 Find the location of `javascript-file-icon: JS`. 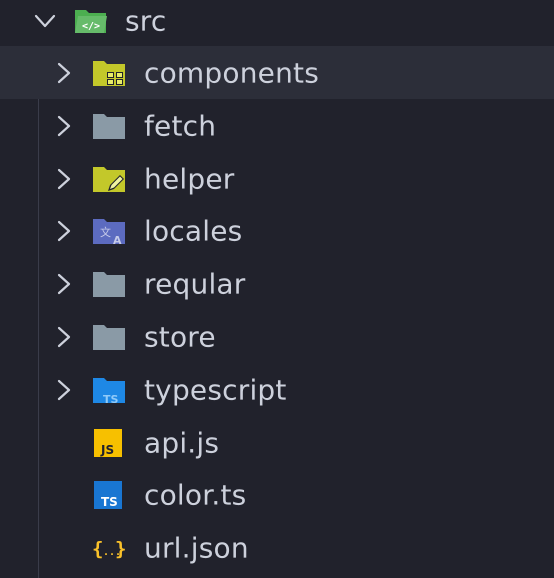

javascript-file-icon: JS is located at coordinates (109, 443).